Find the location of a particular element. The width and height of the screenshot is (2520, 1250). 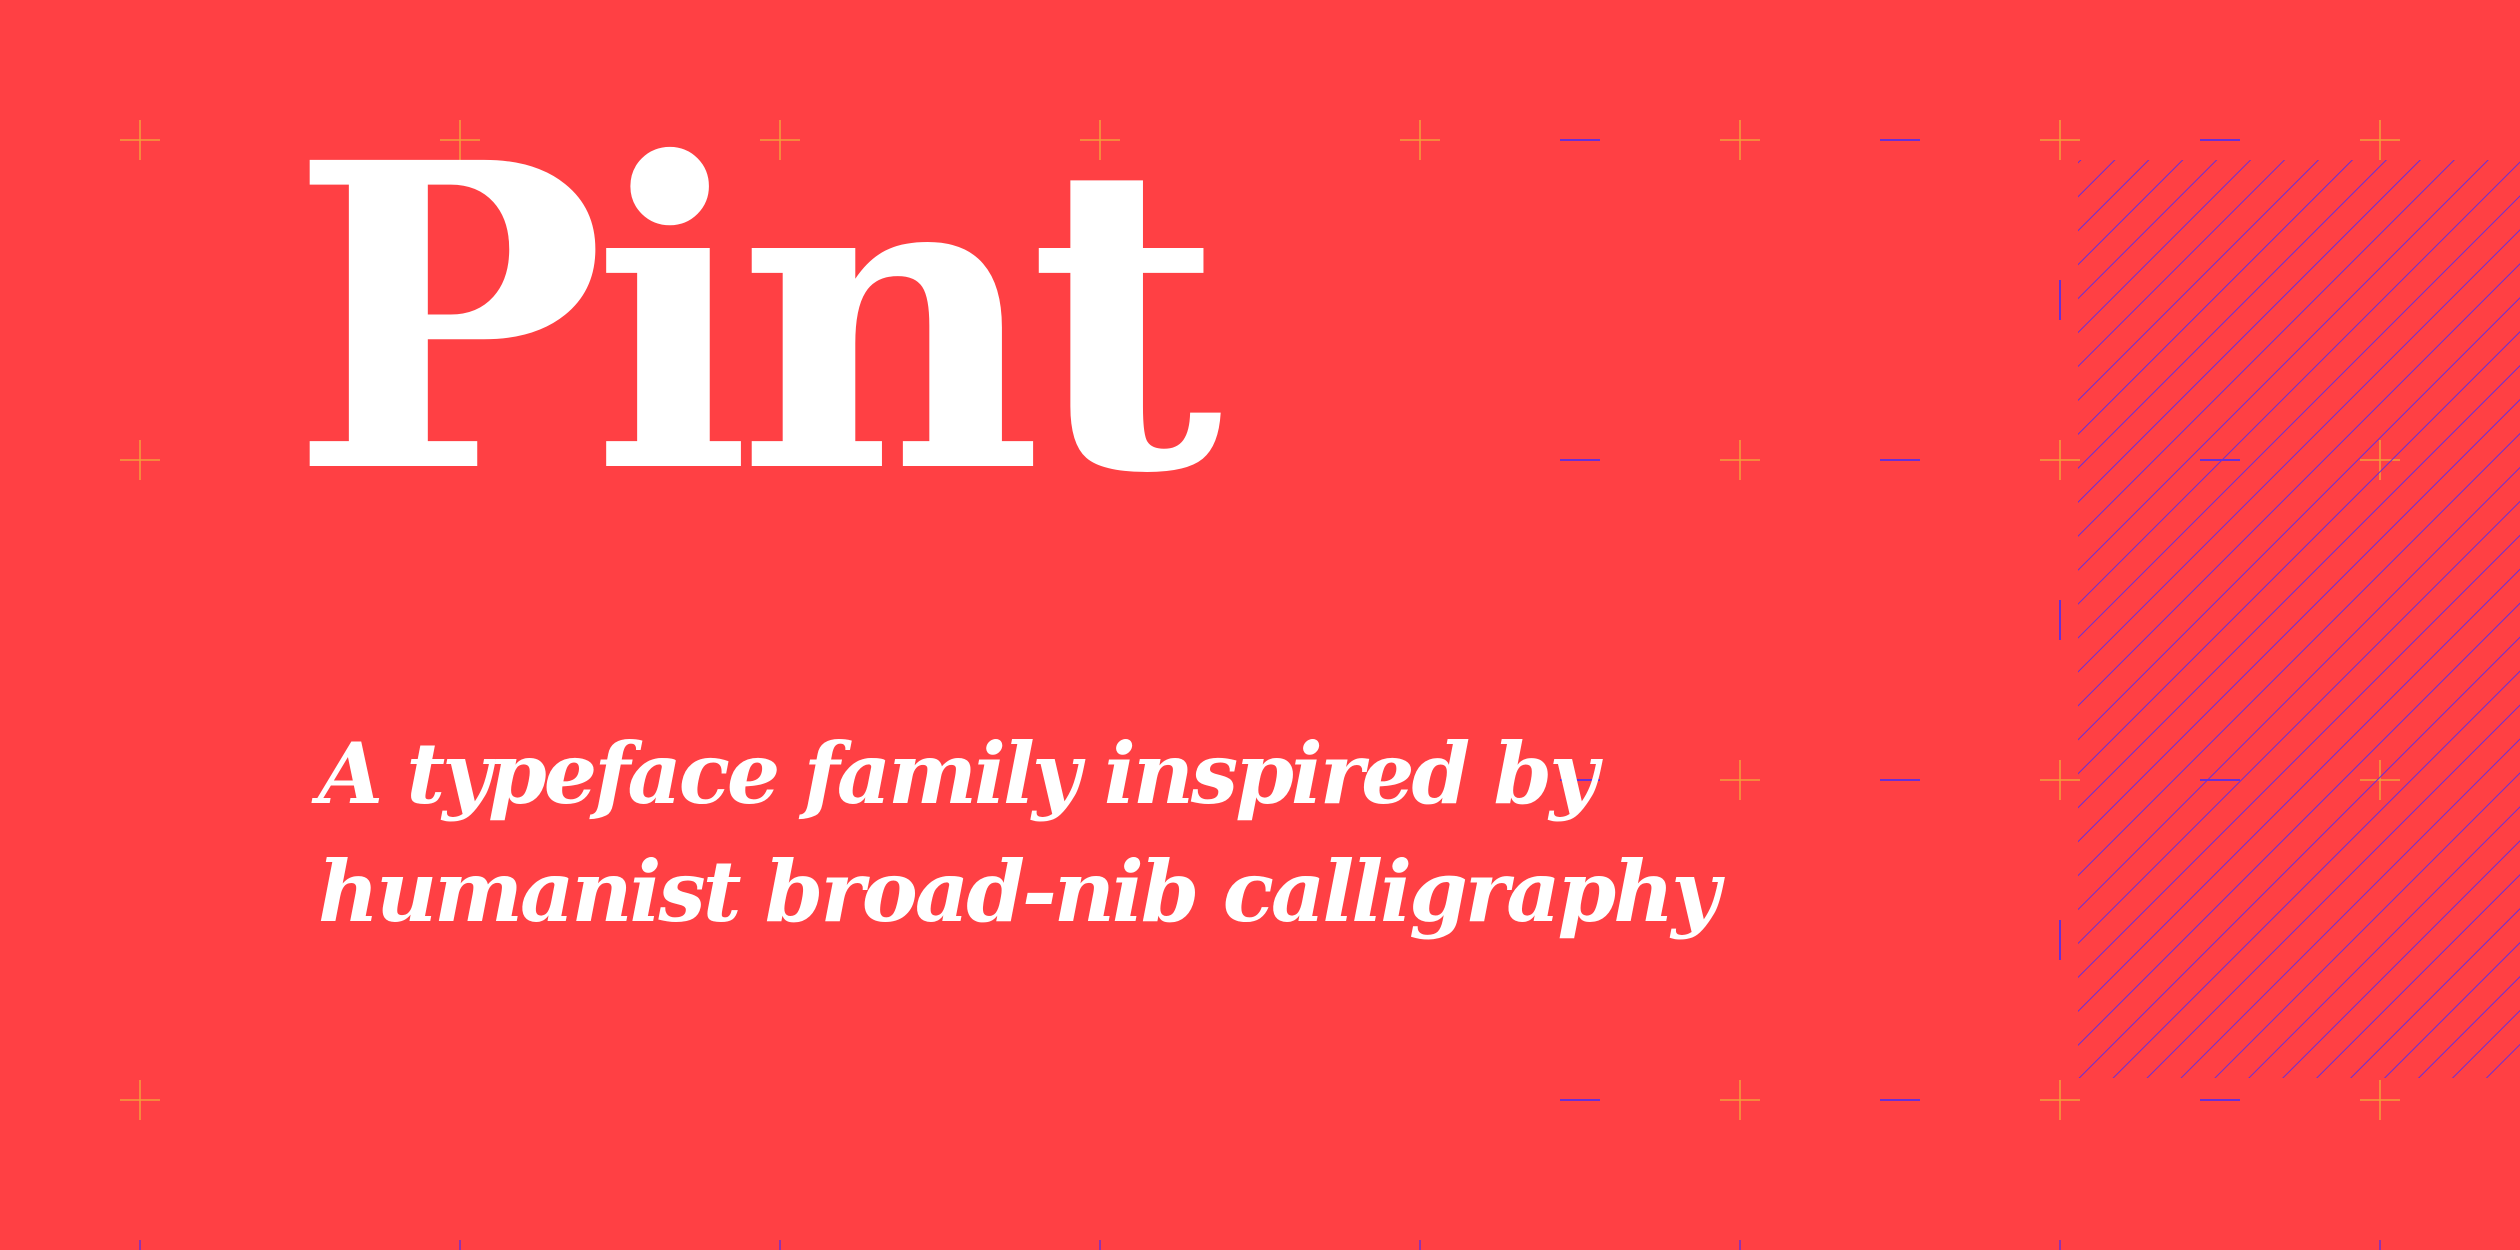

typeface-title: Pint is located at coordinates (756, 319).